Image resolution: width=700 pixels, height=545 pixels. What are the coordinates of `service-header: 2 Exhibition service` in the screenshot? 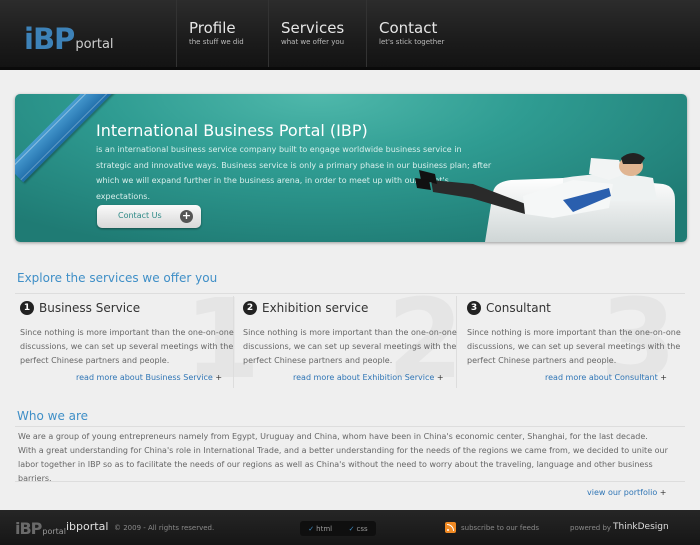 It's located at (305, 308).